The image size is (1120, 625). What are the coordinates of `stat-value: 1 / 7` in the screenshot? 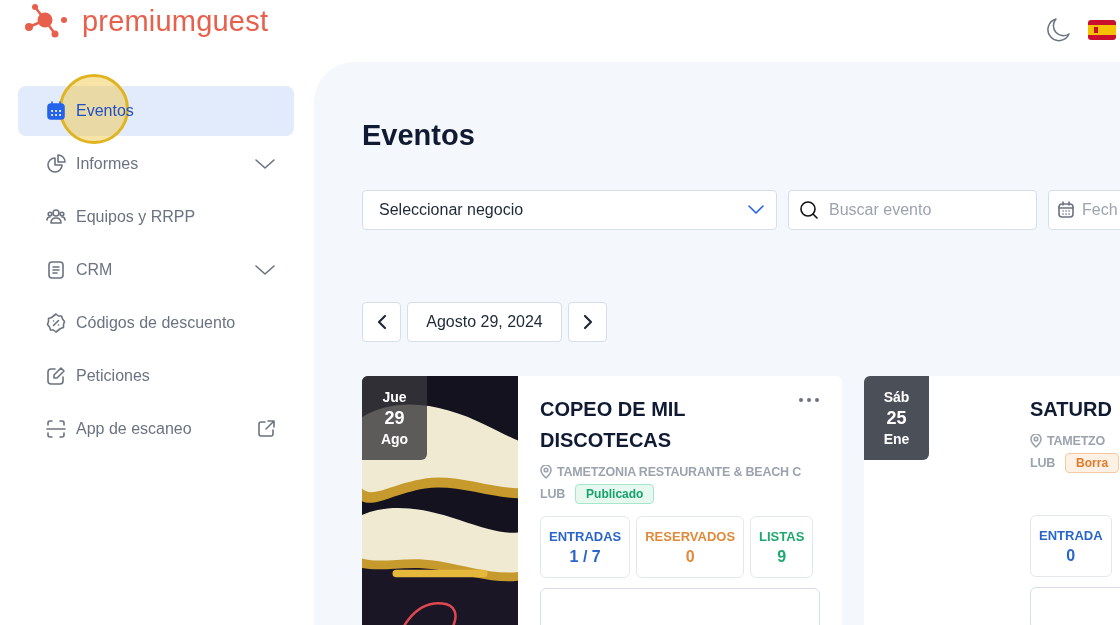 It's located at (585, 556).